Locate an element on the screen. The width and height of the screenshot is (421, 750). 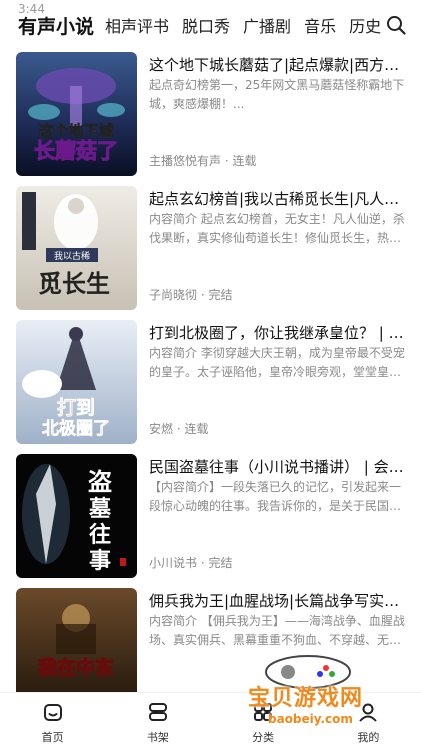
book-cover: 我在中东 is located at coordinates (76, 640).